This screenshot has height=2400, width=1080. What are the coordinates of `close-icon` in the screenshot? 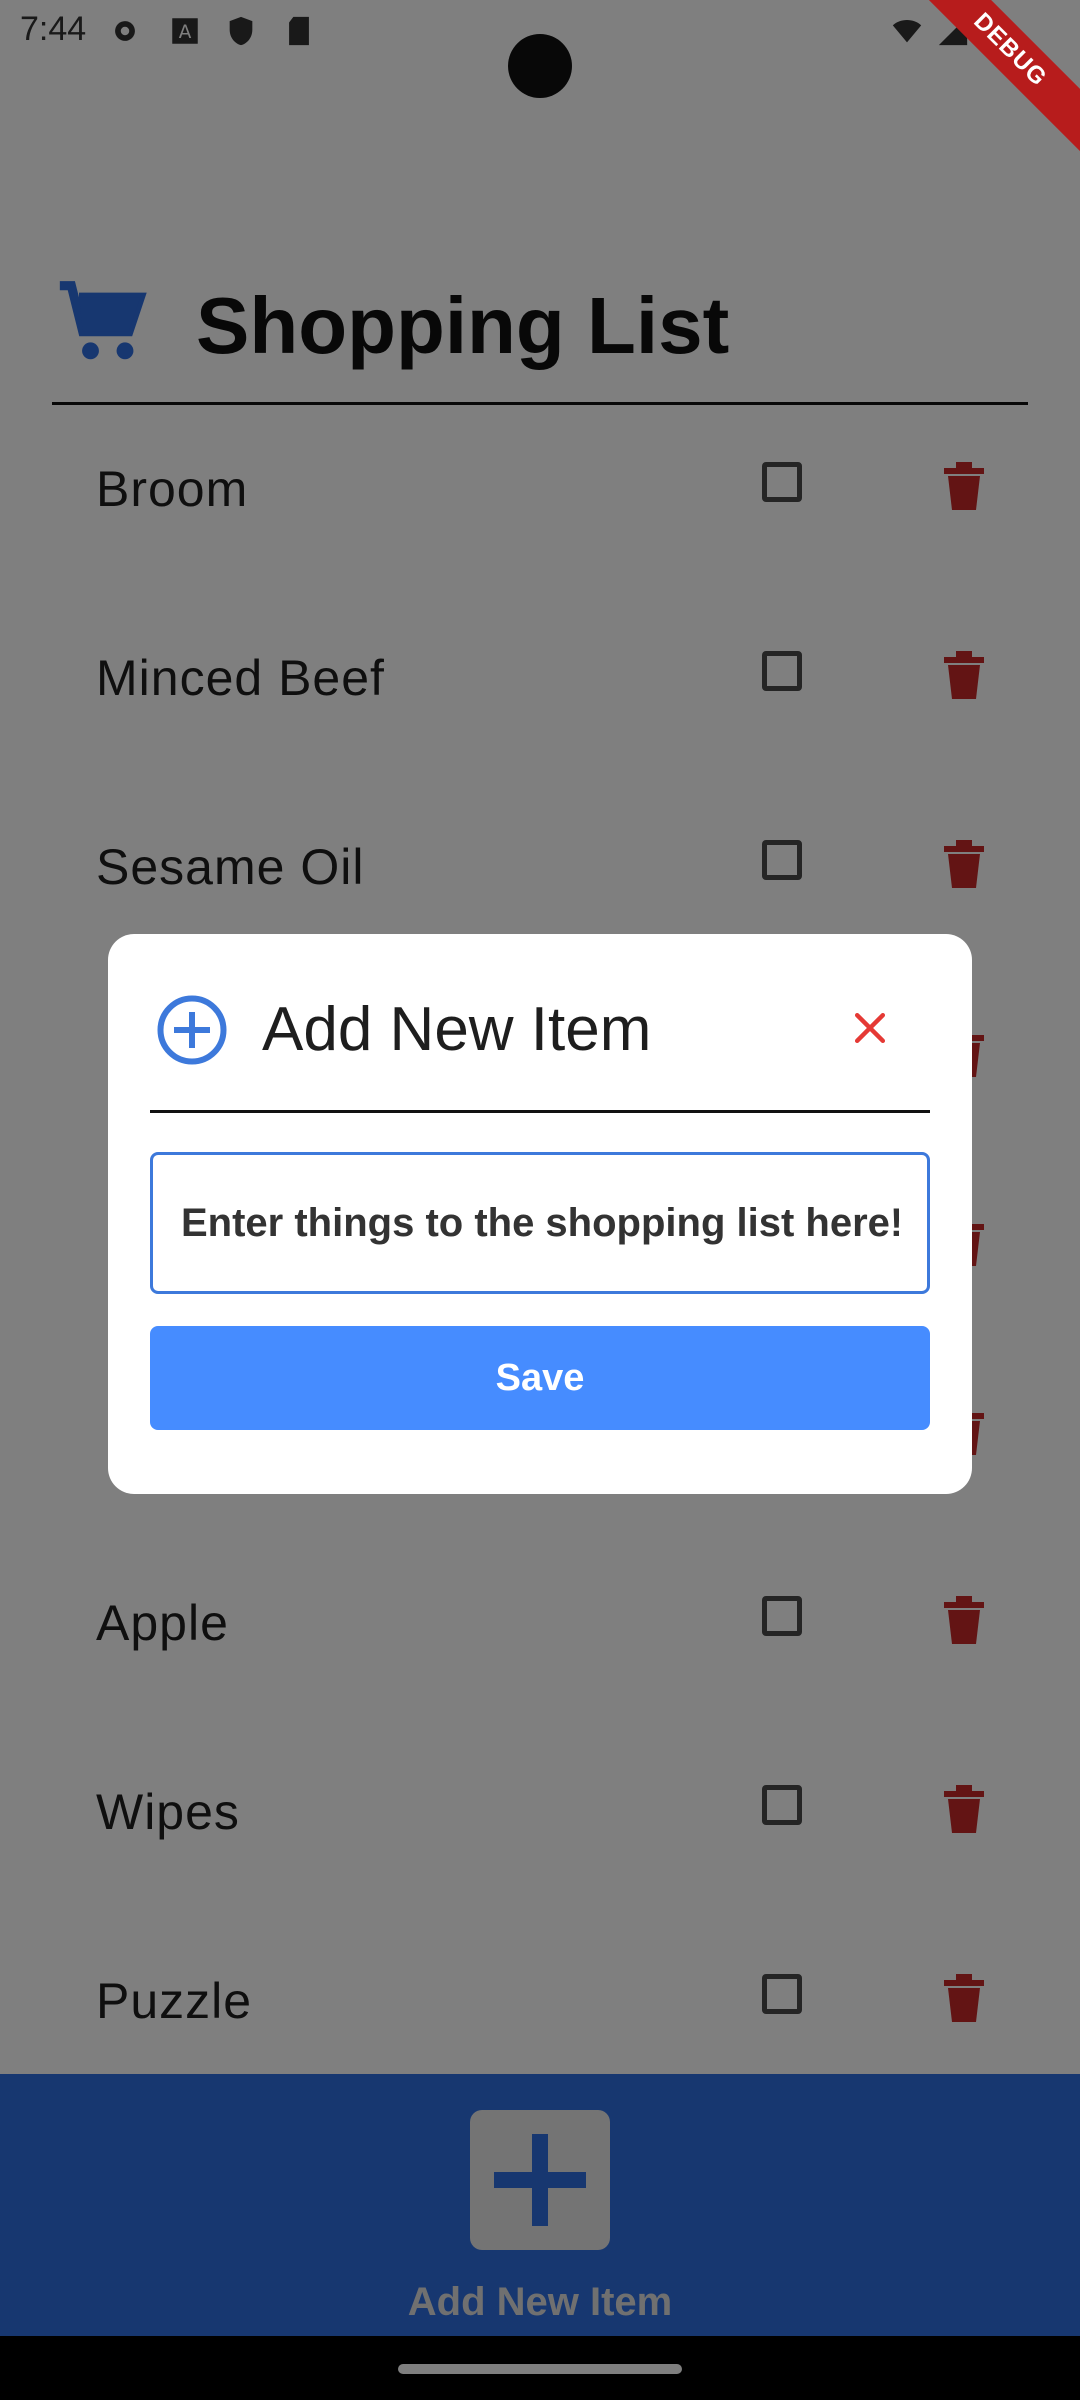 It's located at (870, 1028).